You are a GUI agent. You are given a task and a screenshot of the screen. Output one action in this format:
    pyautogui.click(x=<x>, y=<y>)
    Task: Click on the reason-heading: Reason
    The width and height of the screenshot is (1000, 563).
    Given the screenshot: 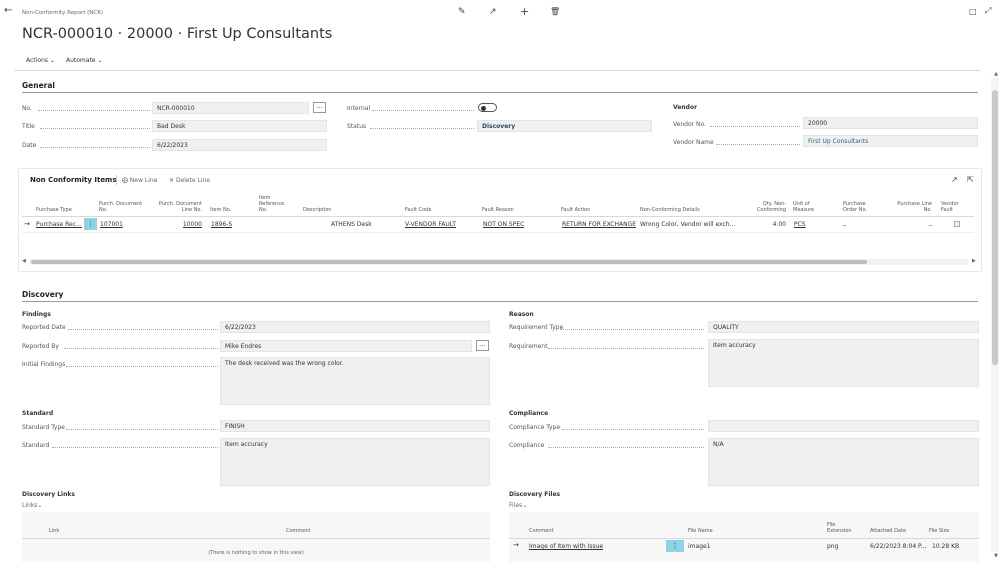 What is the action you would take?
    pyautogui.click(x=521, y=314)
    